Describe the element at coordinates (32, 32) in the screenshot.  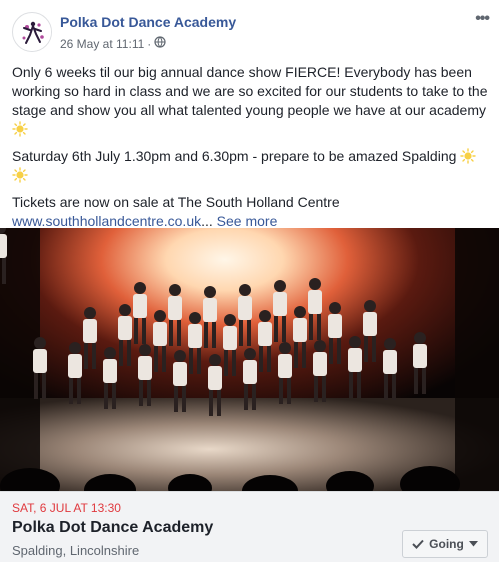
I see `page-avatar` at that location.